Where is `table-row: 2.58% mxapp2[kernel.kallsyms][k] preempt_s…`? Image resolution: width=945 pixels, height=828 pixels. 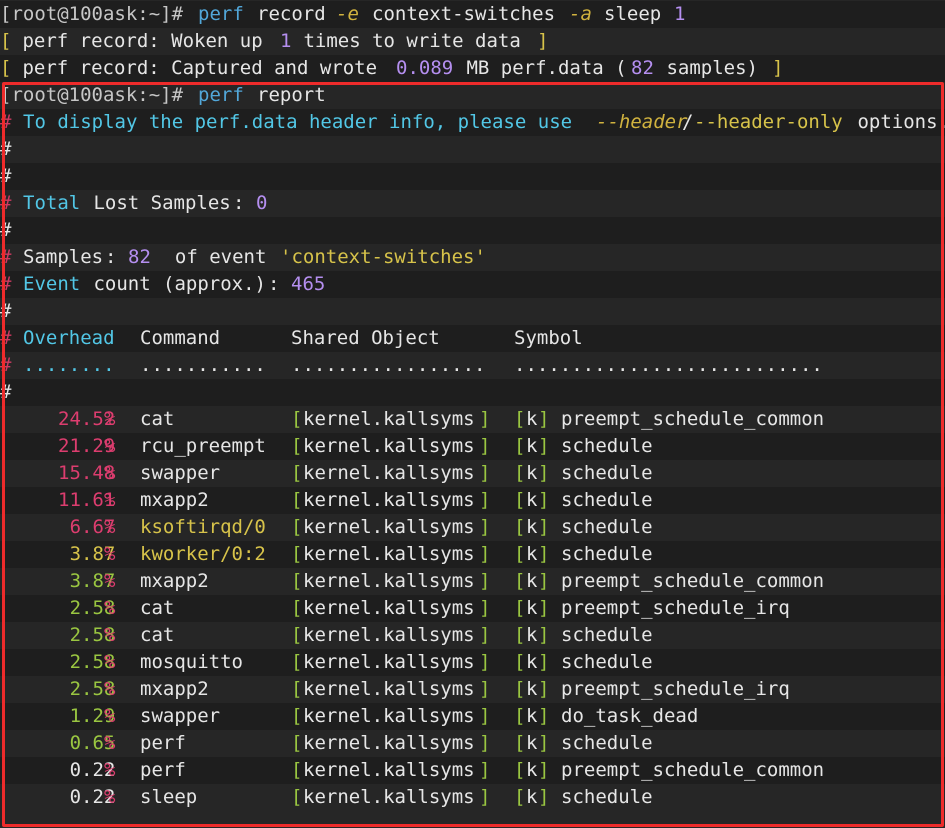 table-row: 2.58% mxapp2[kernel.kallsyms][k] preempt_s… is located at coordinates (472, 689).